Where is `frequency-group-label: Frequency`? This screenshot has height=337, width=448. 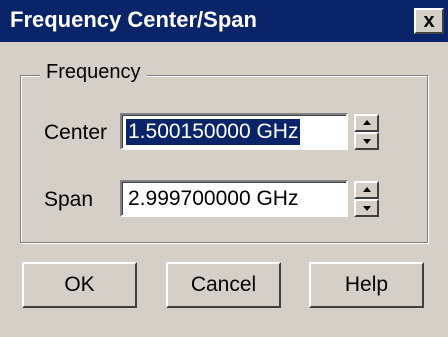 frequency-group-label: Frequency is located at coordinates (93, 72).